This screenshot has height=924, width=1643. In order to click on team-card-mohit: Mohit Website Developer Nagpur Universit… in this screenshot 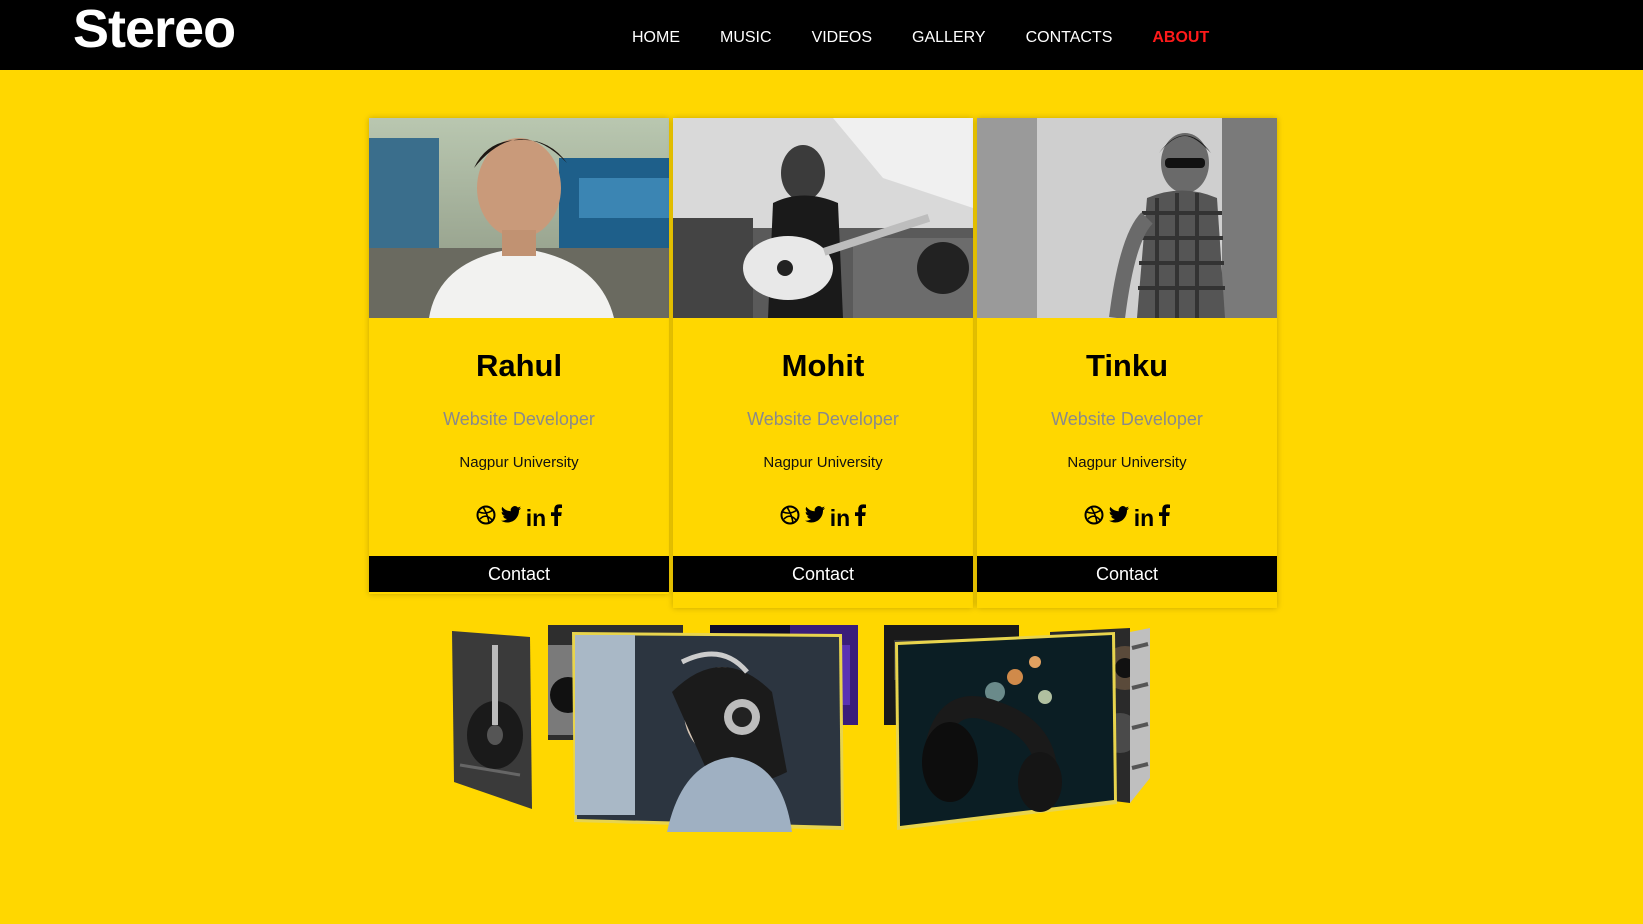, I will do `click(823, 363)`.